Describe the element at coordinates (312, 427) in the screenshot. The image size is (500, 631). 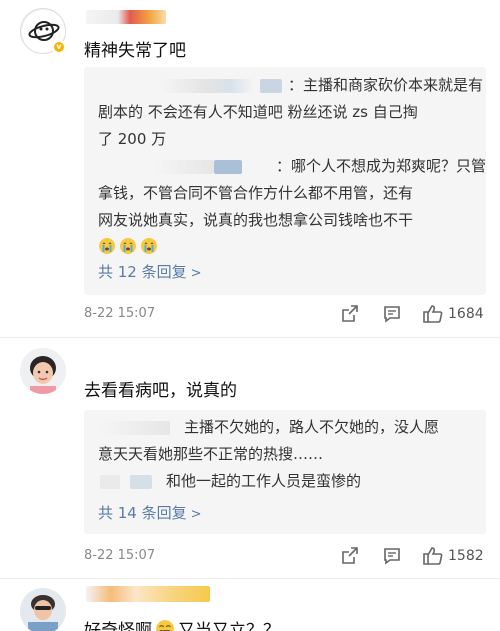
I see `reply-text-line: 主播不欠她的，路人不欠她的，没人愿` at that location.